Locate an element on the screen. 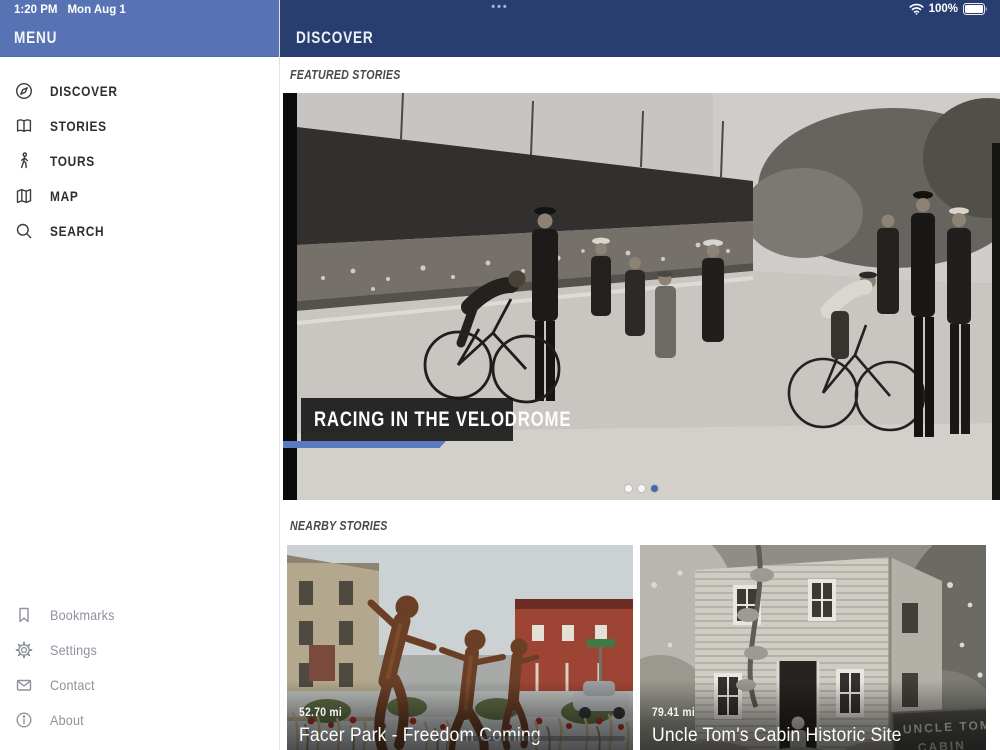  walking-icon is located at coordinates (24, 161).